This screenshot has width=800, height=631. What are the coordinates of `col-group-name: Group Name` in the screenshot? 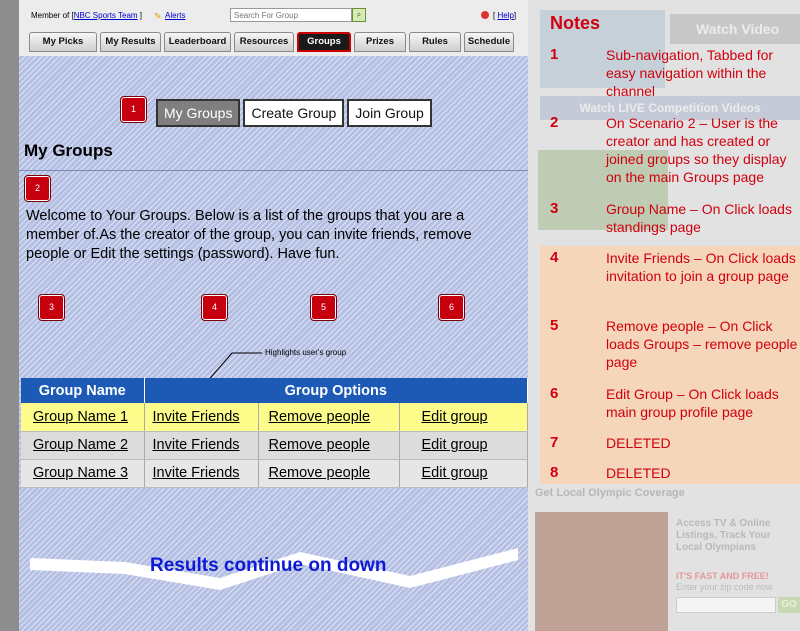 It's located at (83, 390).